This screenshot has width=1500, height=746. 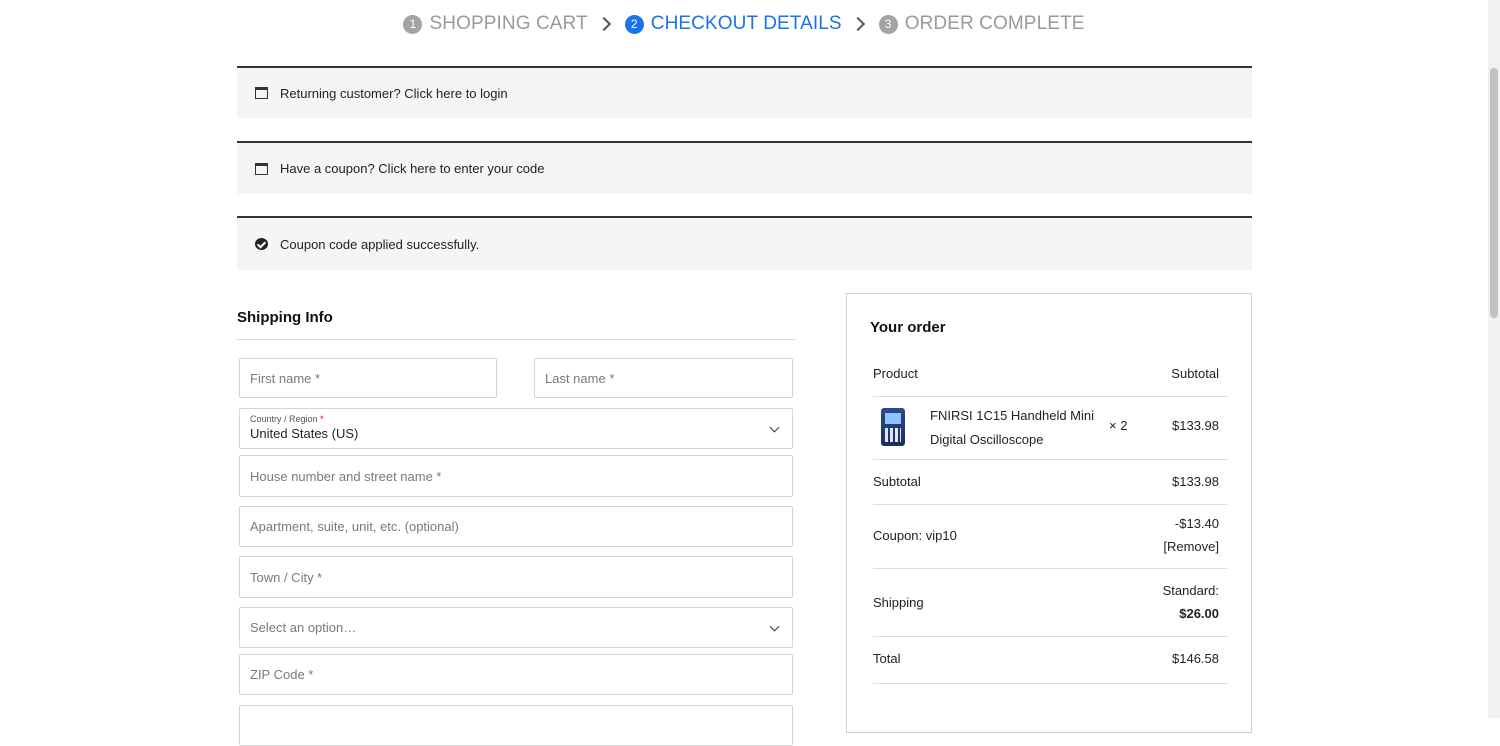 What do you see at coordinates (494, 577) in the screenshot?
I see `city-input` at bounding box center [494, 577].